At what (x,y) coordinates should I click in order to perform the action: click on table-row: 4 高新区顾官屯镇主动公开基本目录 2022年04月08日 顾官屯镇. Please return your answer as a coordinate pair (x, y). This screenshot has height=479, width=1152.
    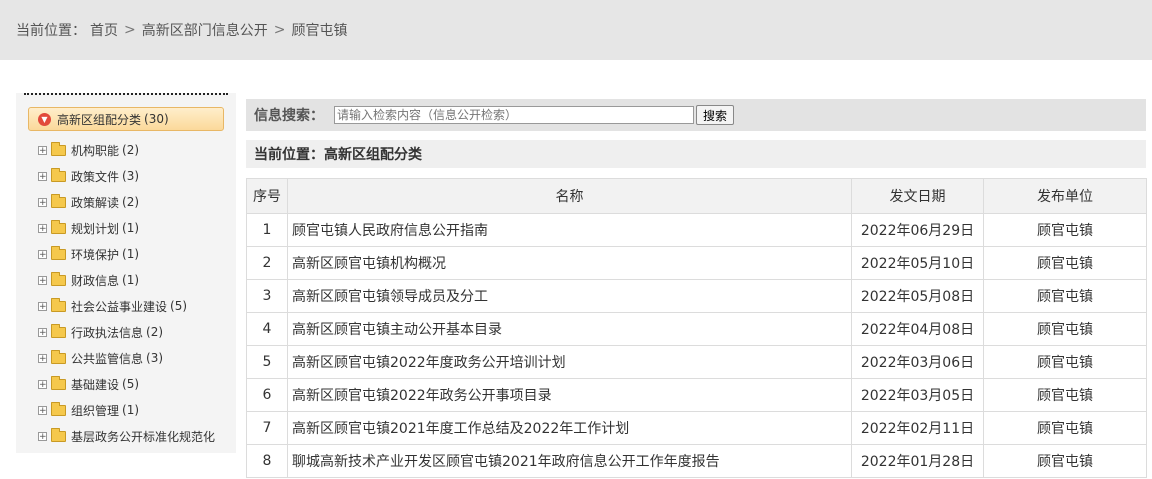
    Looking at the image, I should click on (696, 329).